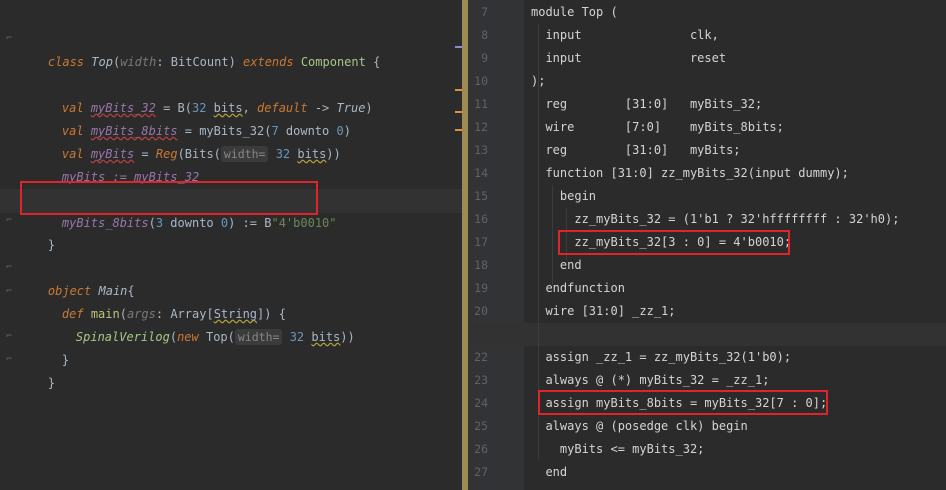 The width and height of the screenshot is (946, 490). What do you see at coordinates (201, 324) in the screenshot?
I see `code-line-spinal: SpinalVerilog(new Top(width= 32 bits))` at bounding box center [201, 324].